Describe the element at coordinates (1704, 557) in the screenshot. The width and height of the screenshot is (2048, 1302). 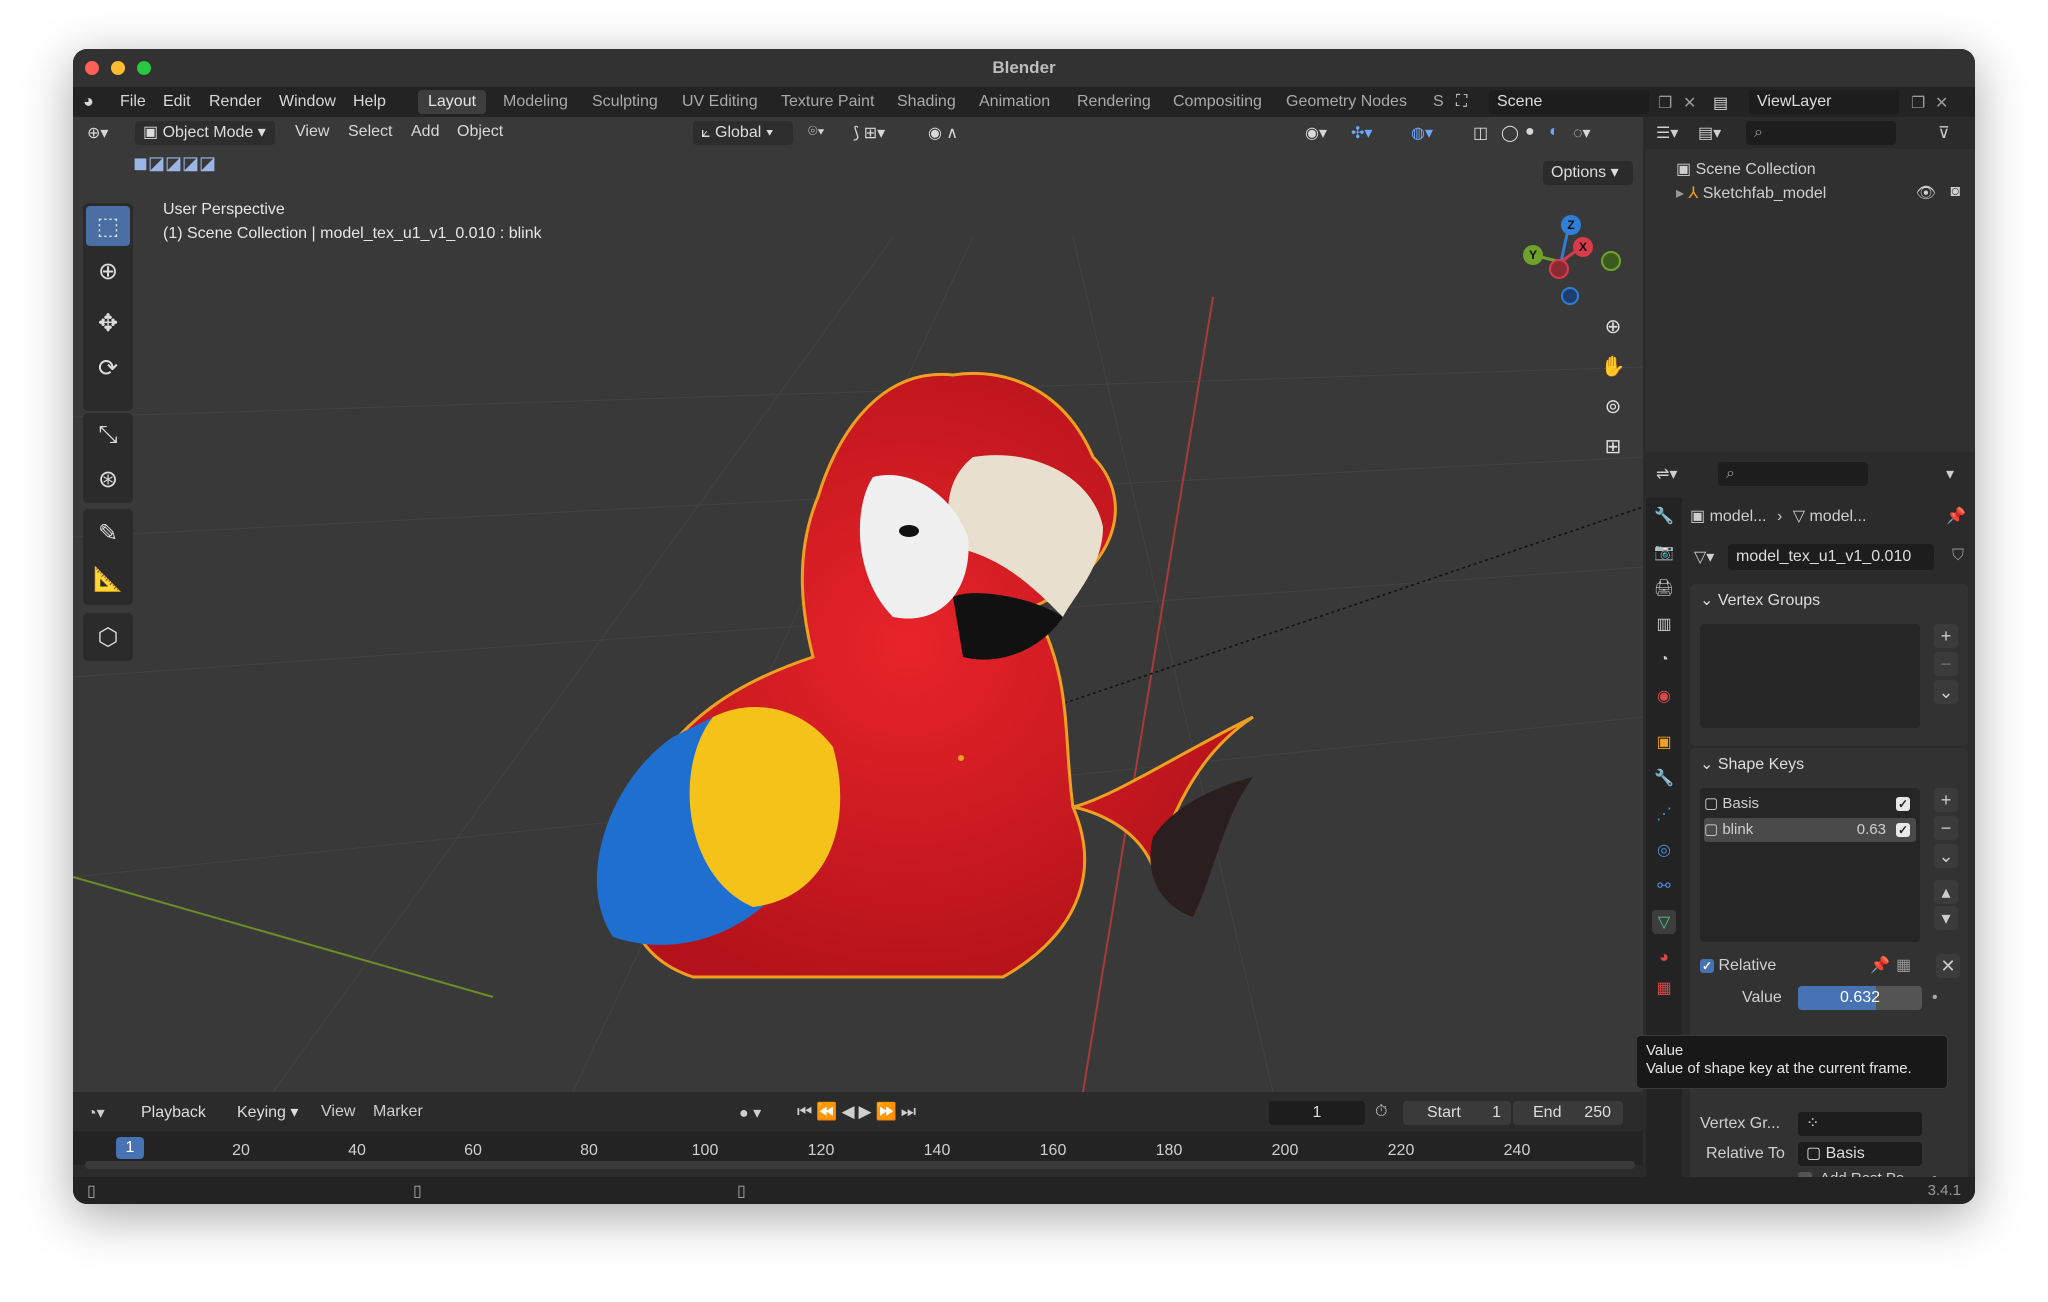
I see `mesh-browse-icon: ▽▾` at that location.